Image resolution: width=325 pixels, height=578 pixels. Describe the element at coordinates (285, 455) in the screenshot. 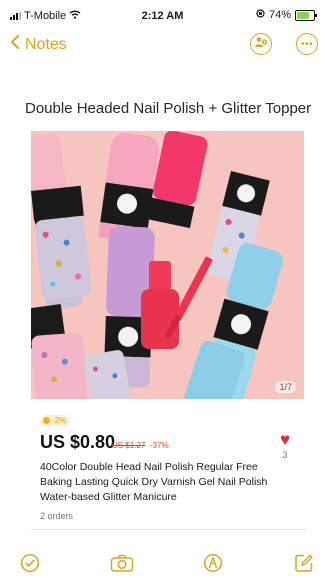

I see `wishlist-count: 3` at that location.